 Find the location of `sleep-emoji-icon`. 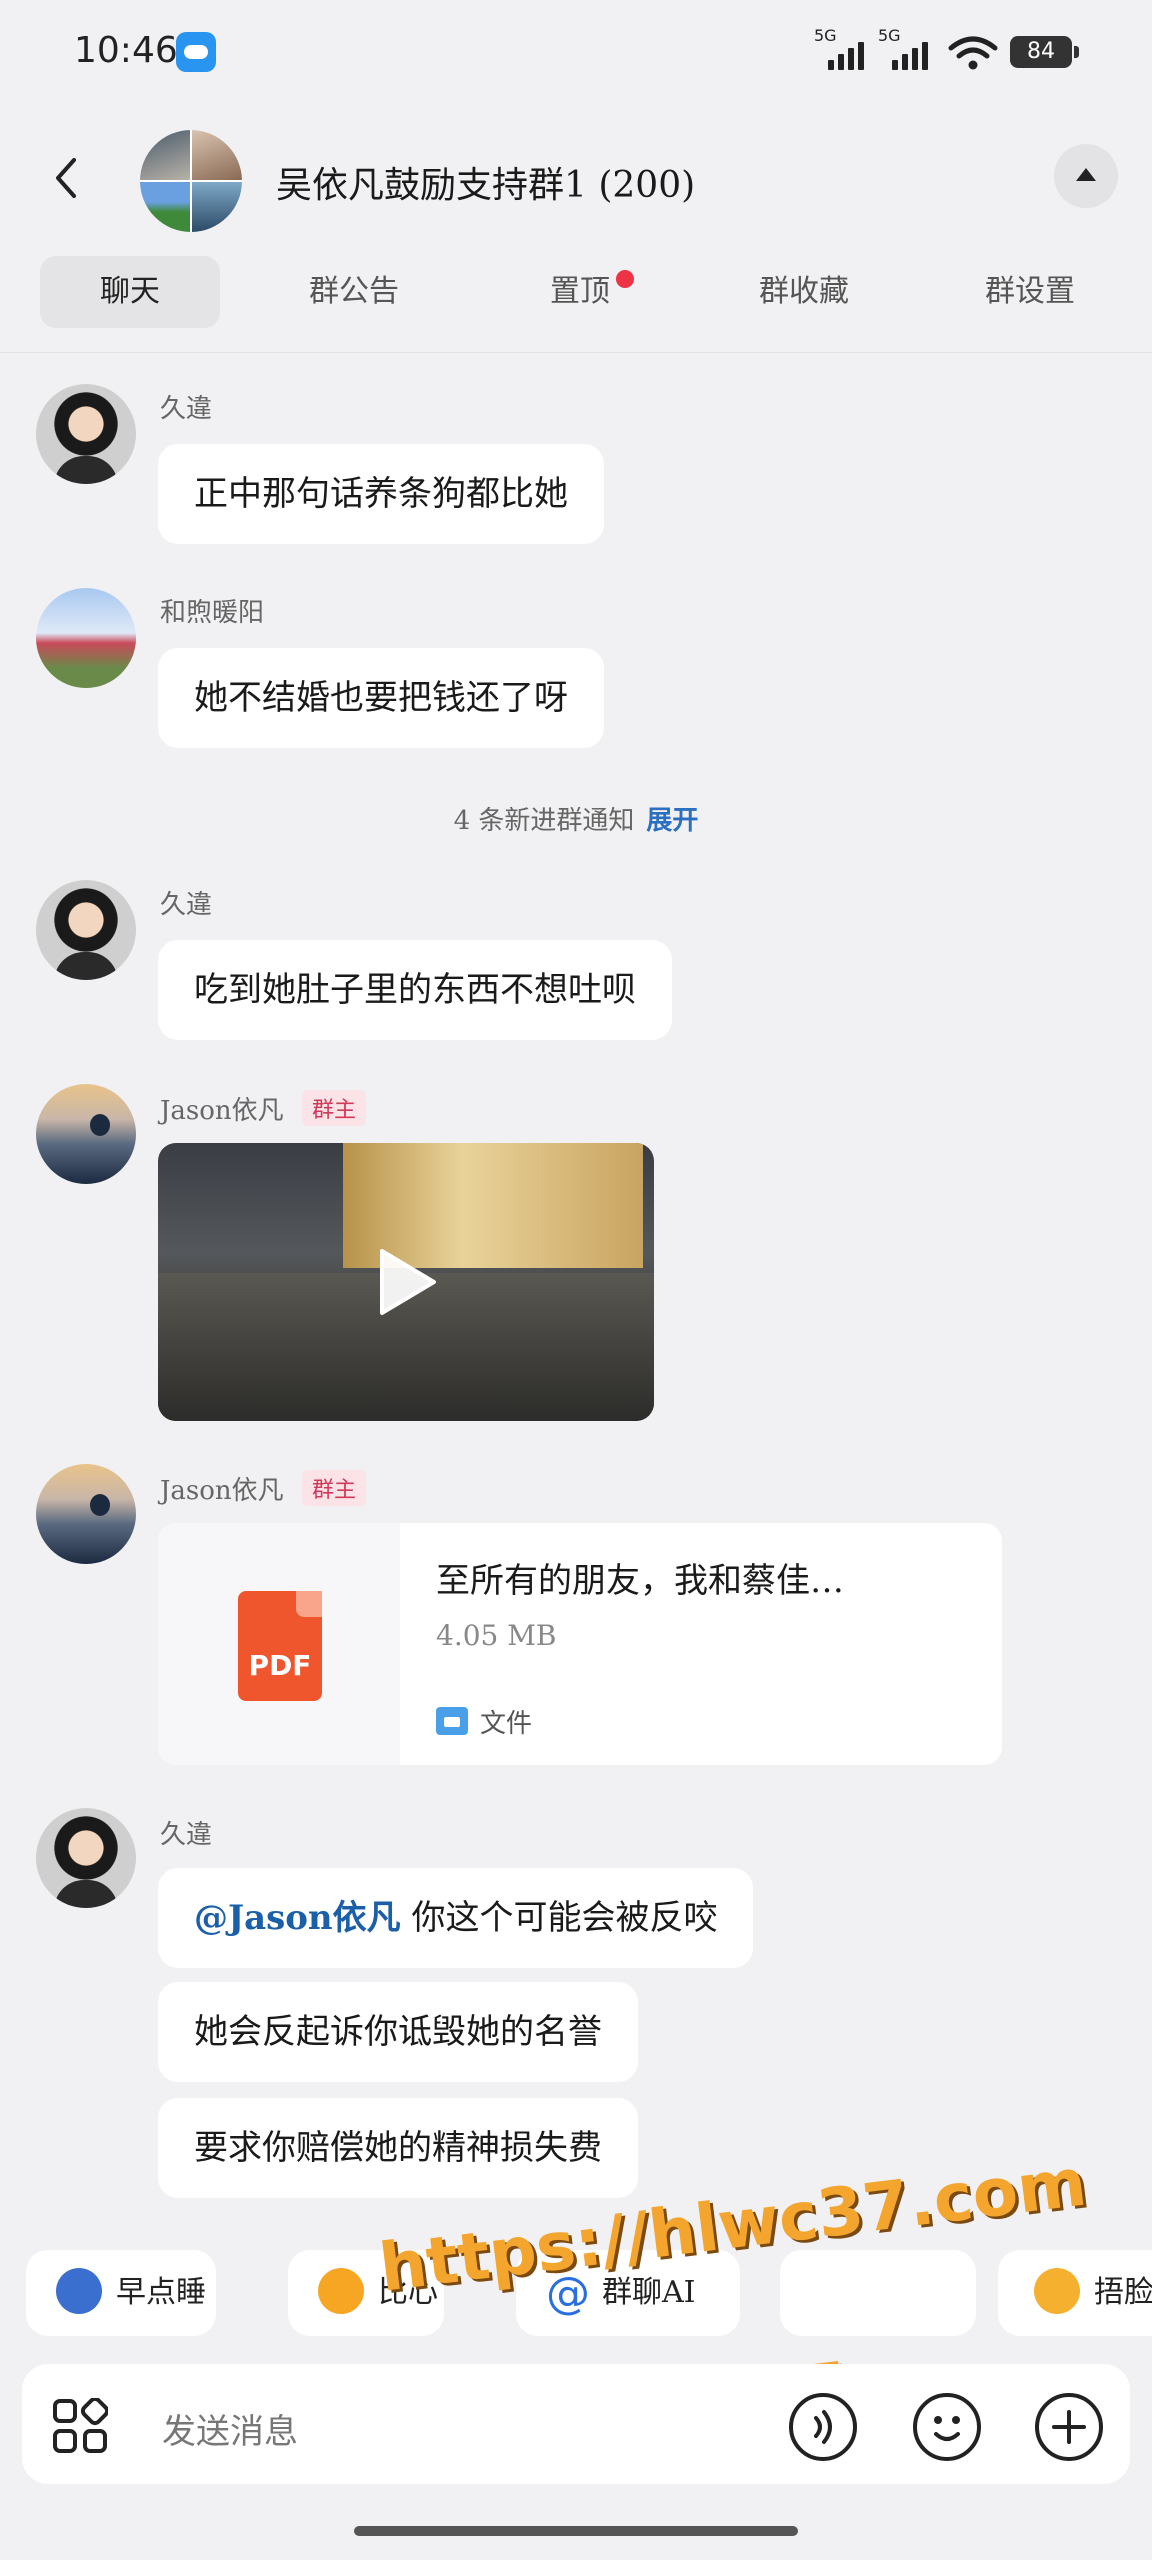

sleep-emoji-icon is located at coordinates (79, 2291).